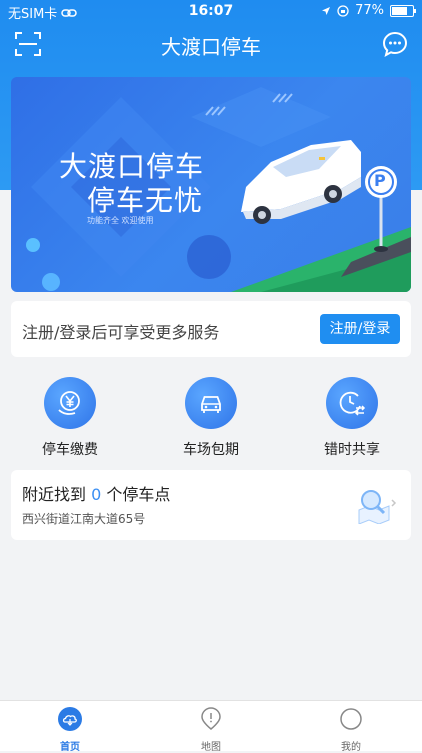 This screenshot has height=753, width=422. Describe the element at coordinates (120, 220) in the screenshot. I see `banner-subtitle: 功能齐全 欢迎使用` at that location.